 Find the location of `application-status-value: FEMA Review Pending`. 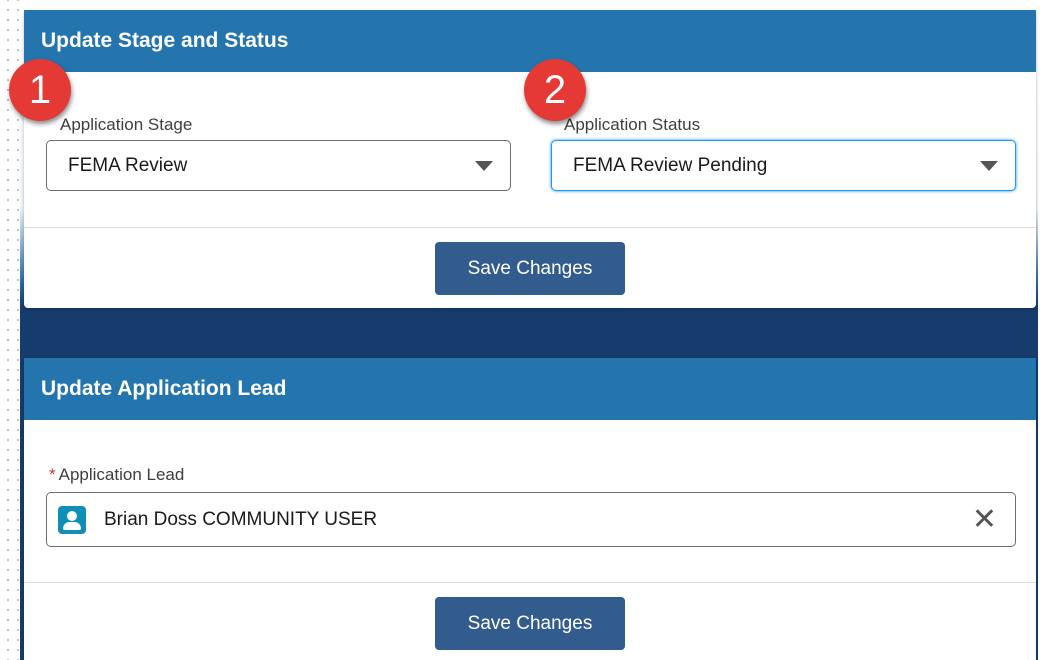

application-status-value: FEMA Review Pending is located at coordinates (670, 165).